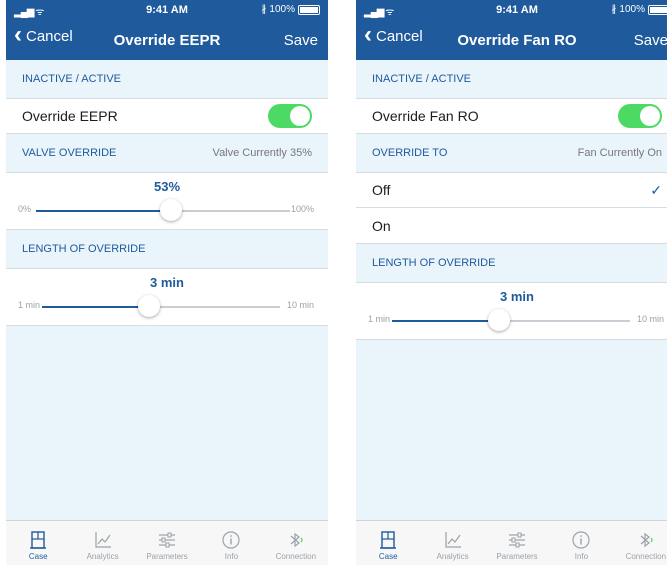 The image size is (667, 565). What do you see at coordinates (425, 116) in the screenshot?
I see `override-toggle-label: Override Fan RO` at bounding box center [425, 116].